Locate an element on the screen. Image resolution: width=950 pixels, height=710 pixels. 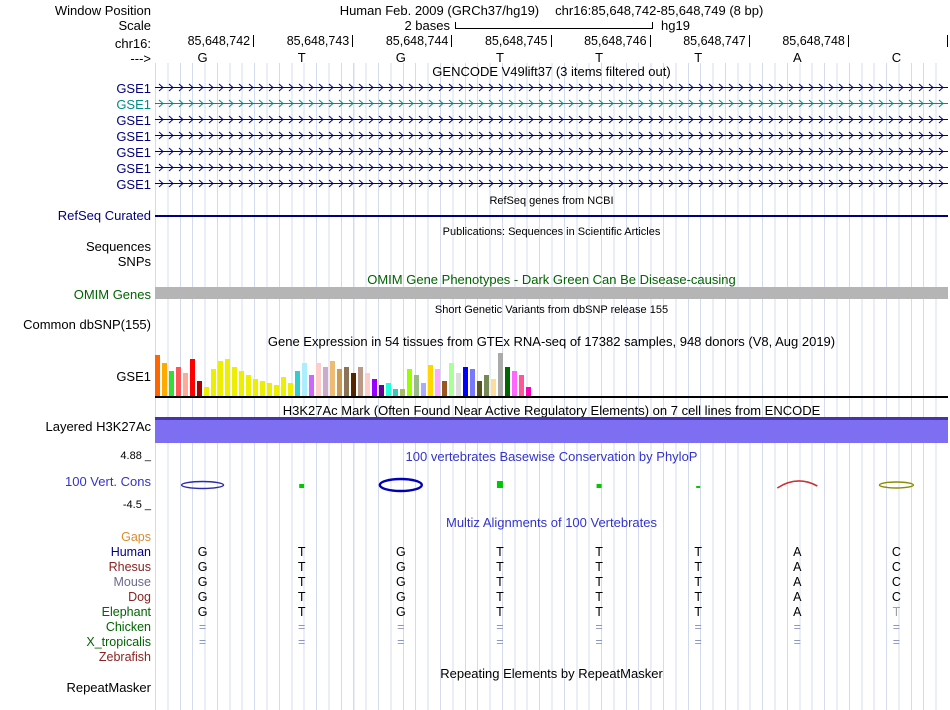
species-label: Mouse is located at coordinates (75, 582).